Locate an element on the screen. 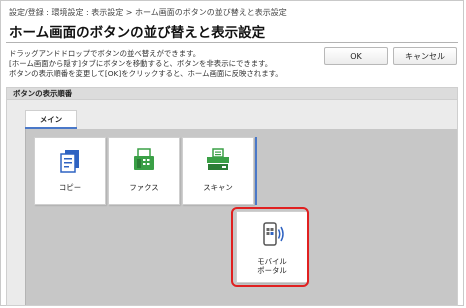 The width and height of the screenshot is (466, 308). tile-fax: ファクス is located at coordinates (144, 171).